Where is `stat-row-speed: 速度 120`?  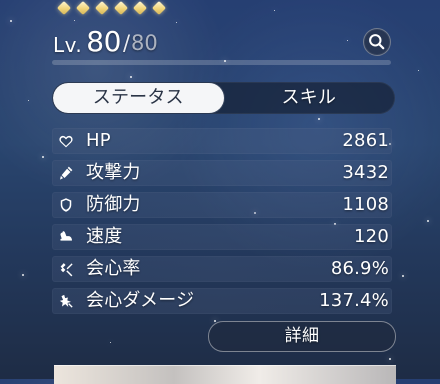 stat-row-speed: 速度 120 is located at coordinates (222, 237).